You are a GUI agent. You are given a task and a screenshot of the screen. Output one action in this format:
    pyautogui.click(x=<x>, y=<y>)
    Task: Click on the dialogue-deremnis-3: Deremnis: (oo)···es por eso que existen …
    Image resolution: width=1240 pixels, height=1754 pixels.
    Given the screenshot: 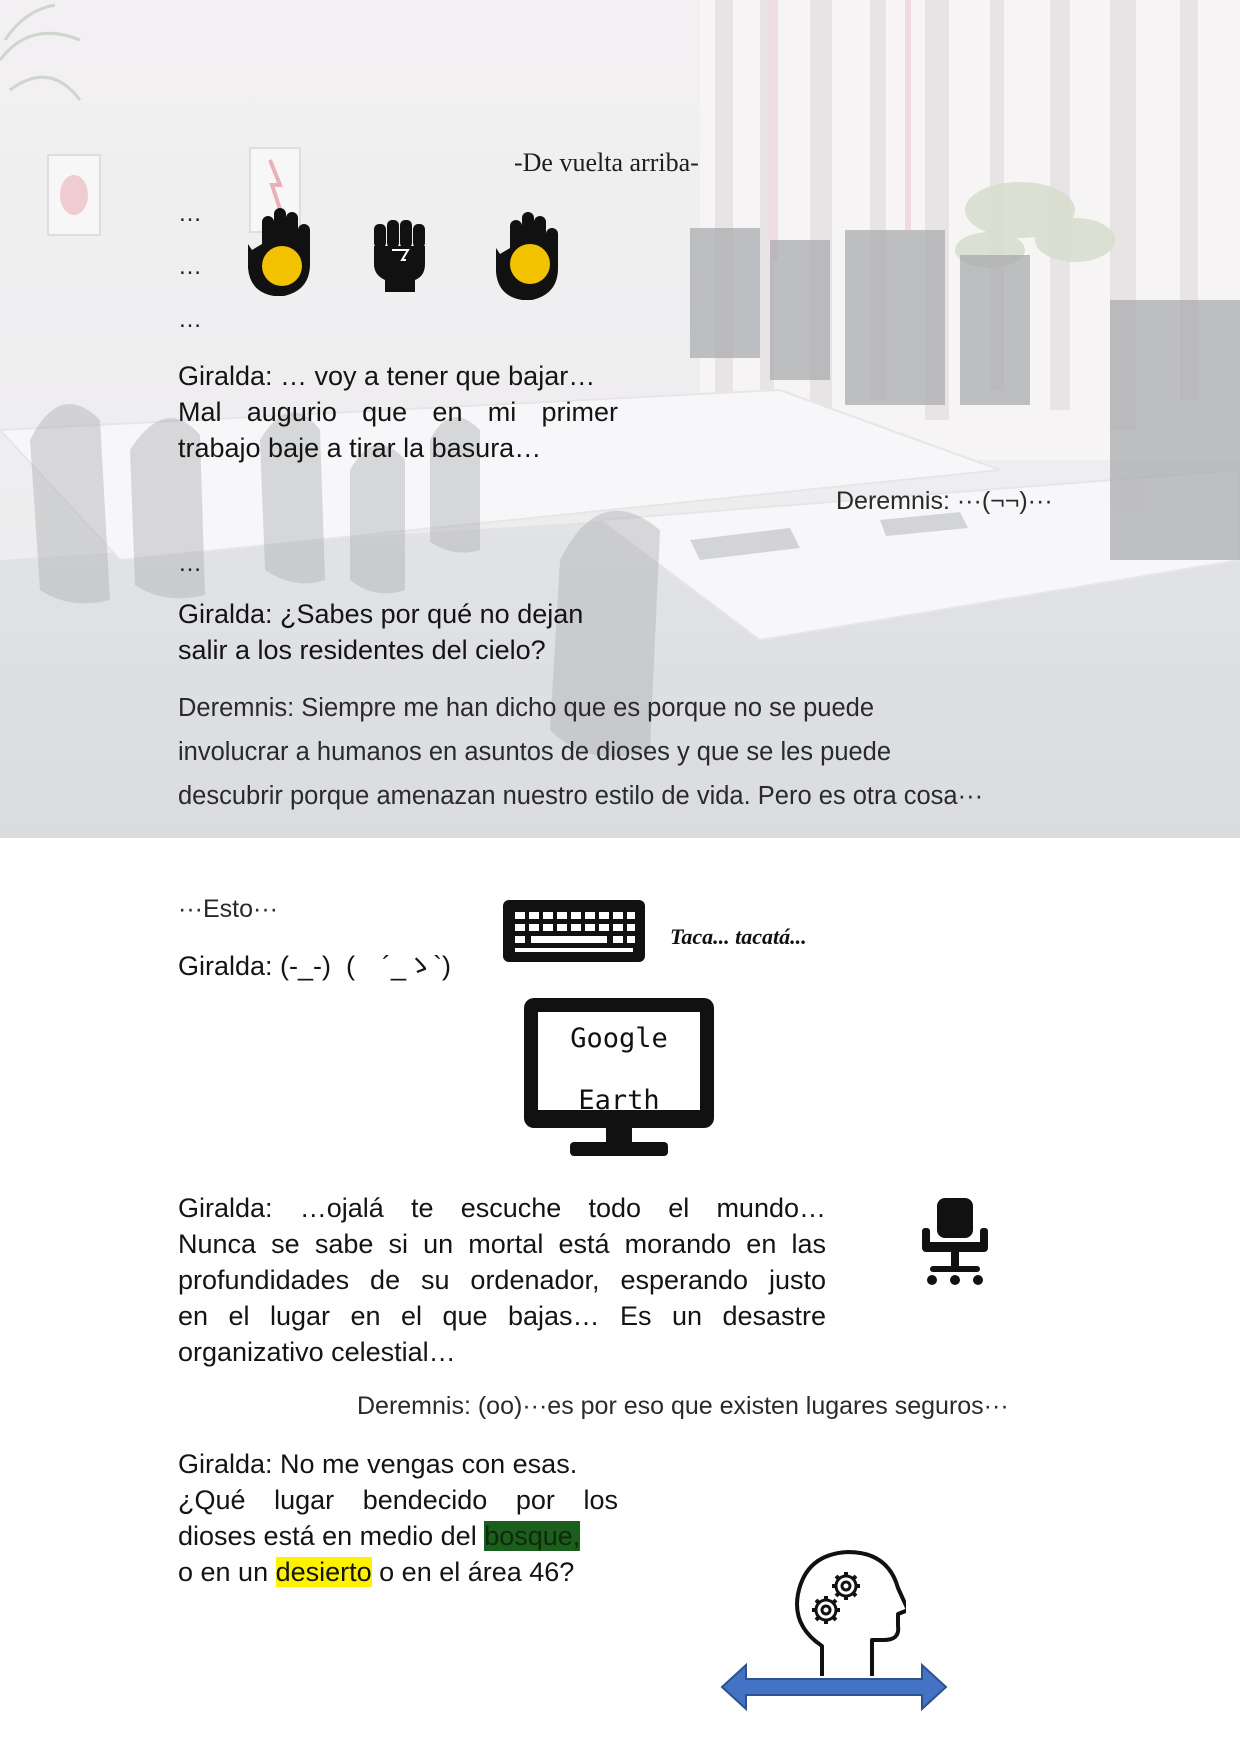 What is the action you would take?
    pyautogui.click(x=683, y=1406)
    